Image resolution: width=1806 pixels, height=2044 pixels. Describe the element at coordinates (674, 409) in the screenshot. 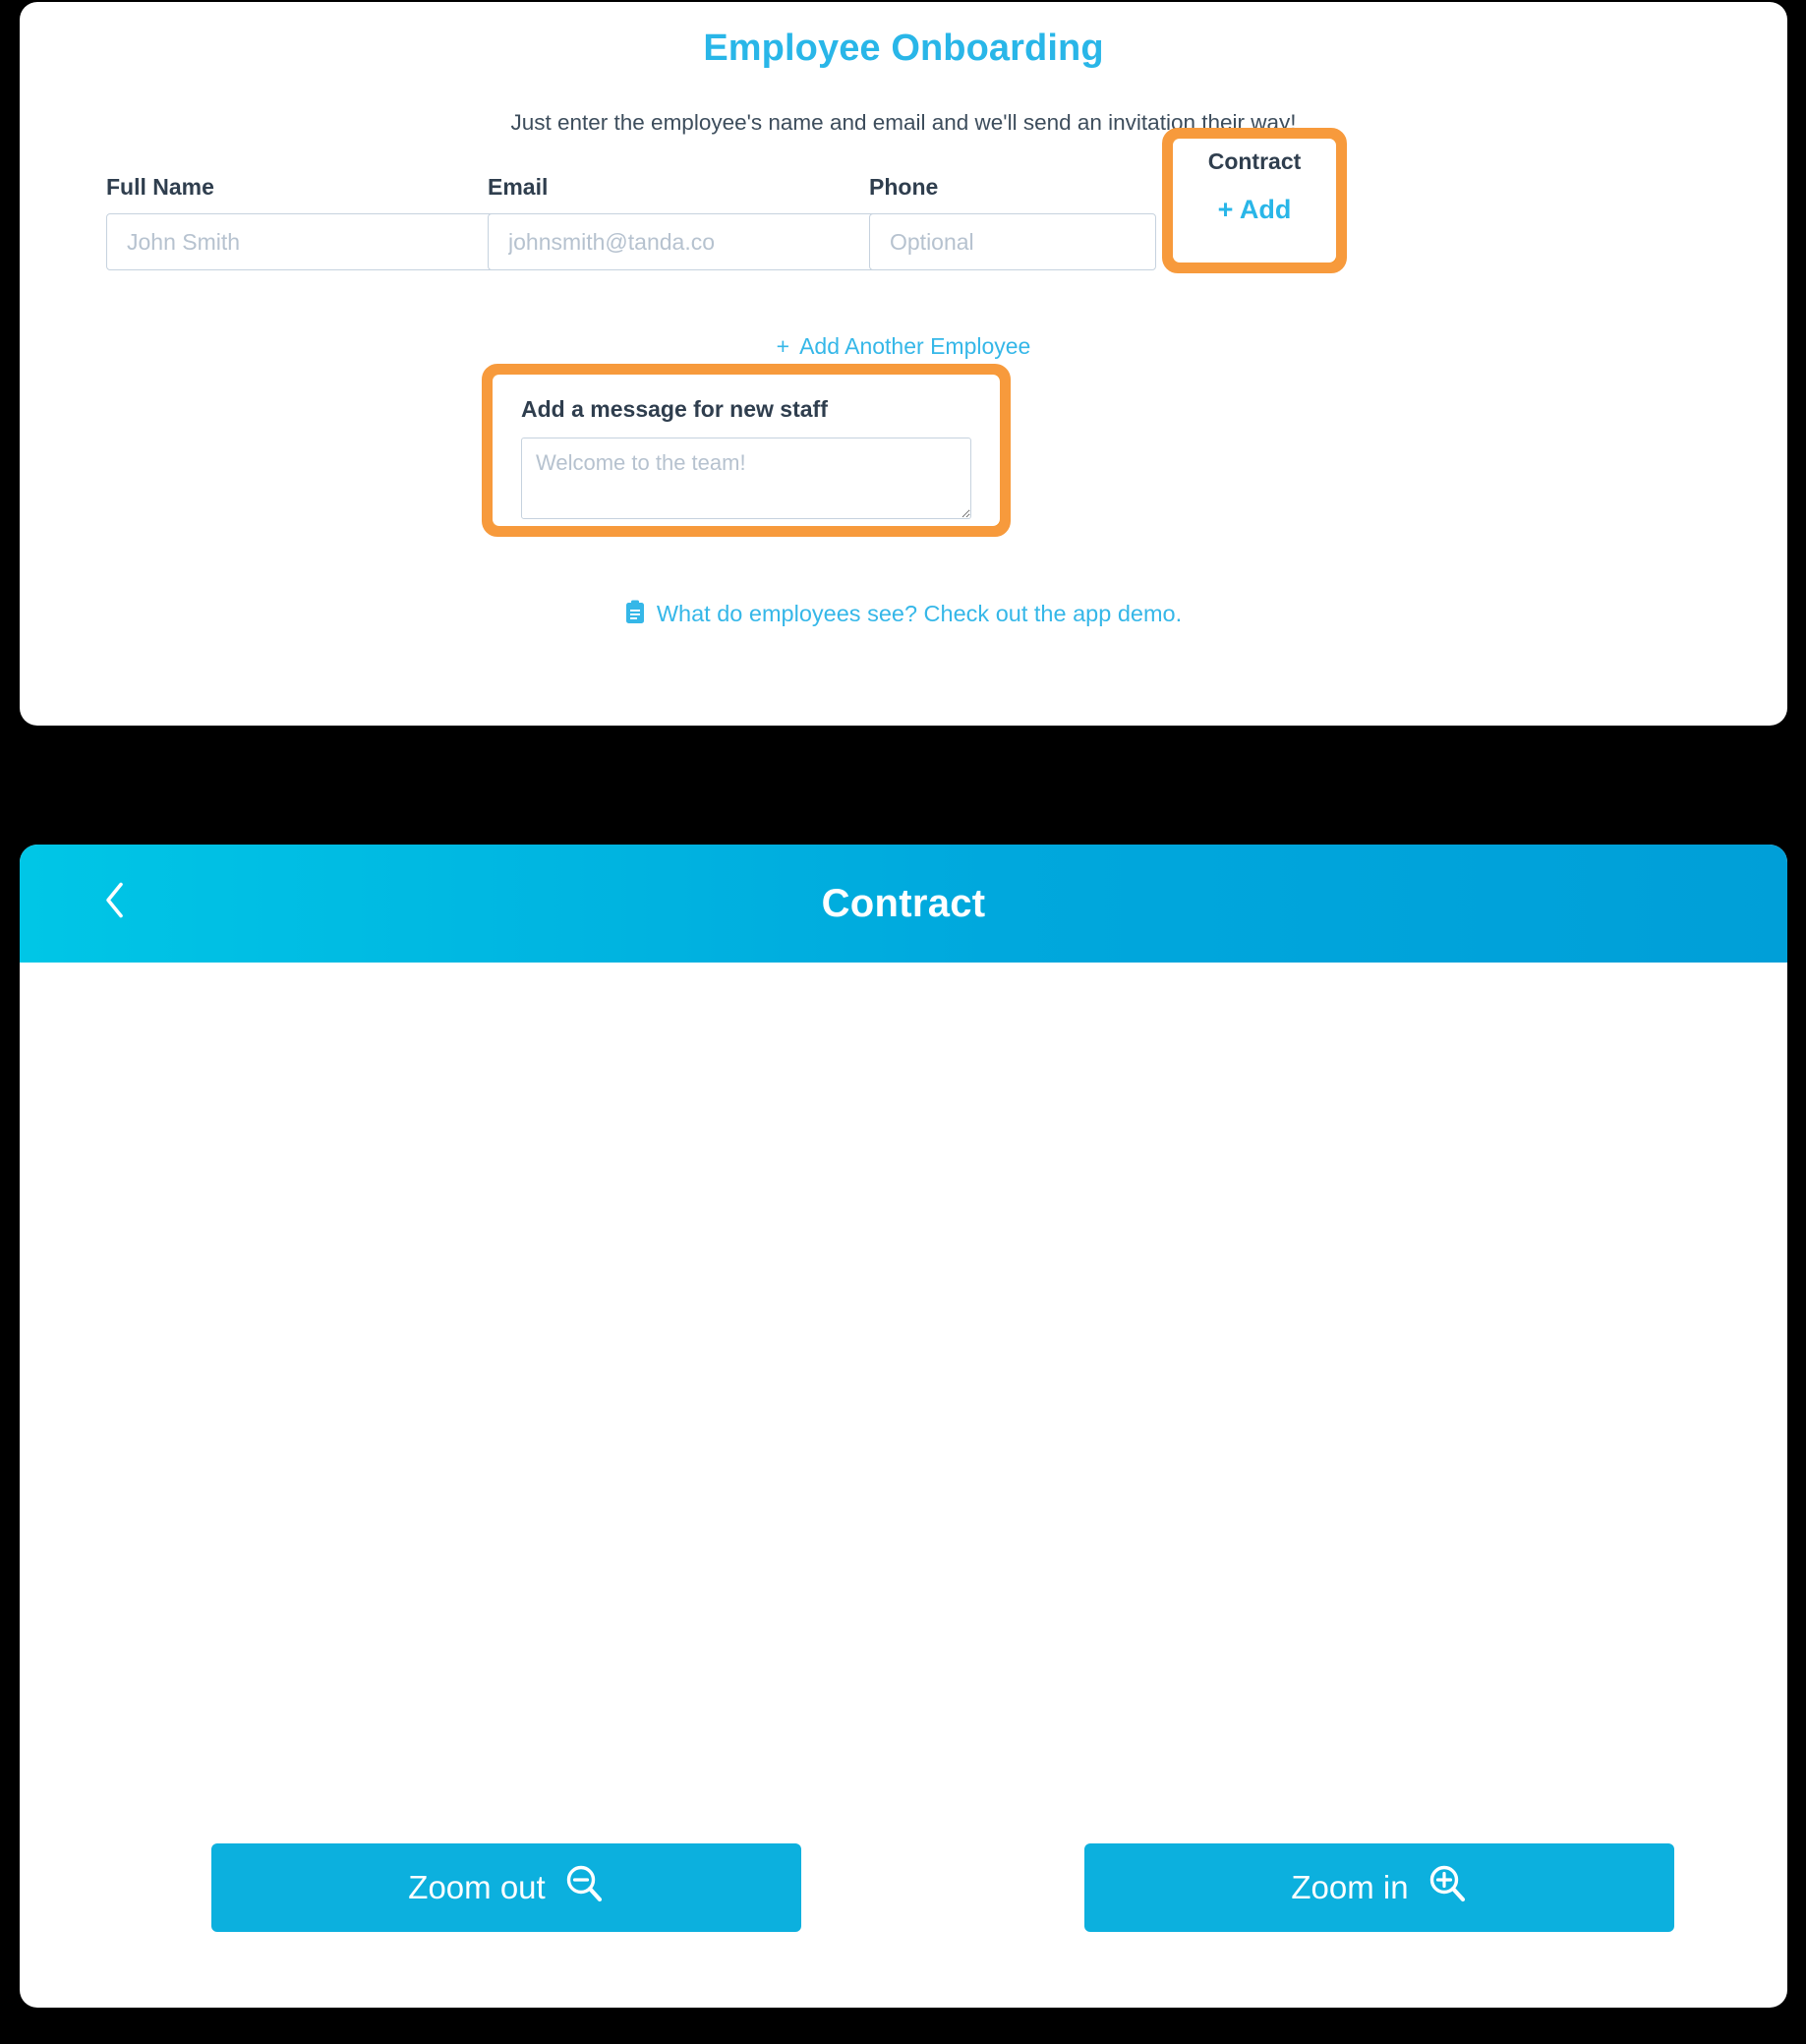

I see `new-staff-message-title: Add a message for new staff` at that location.